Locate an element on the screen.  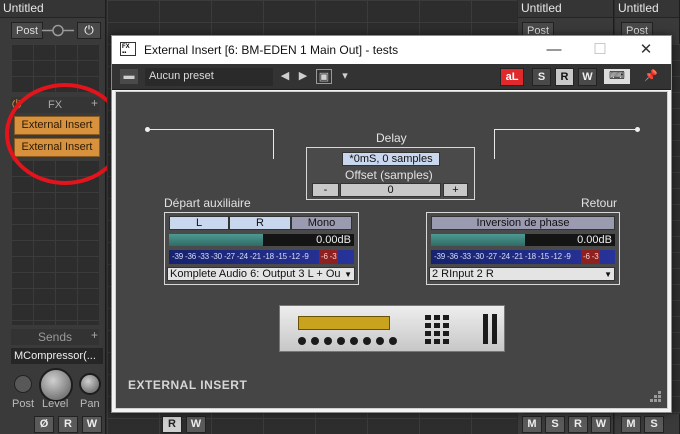
preset-select: Aucun preset is located at coordinates (209, 77).